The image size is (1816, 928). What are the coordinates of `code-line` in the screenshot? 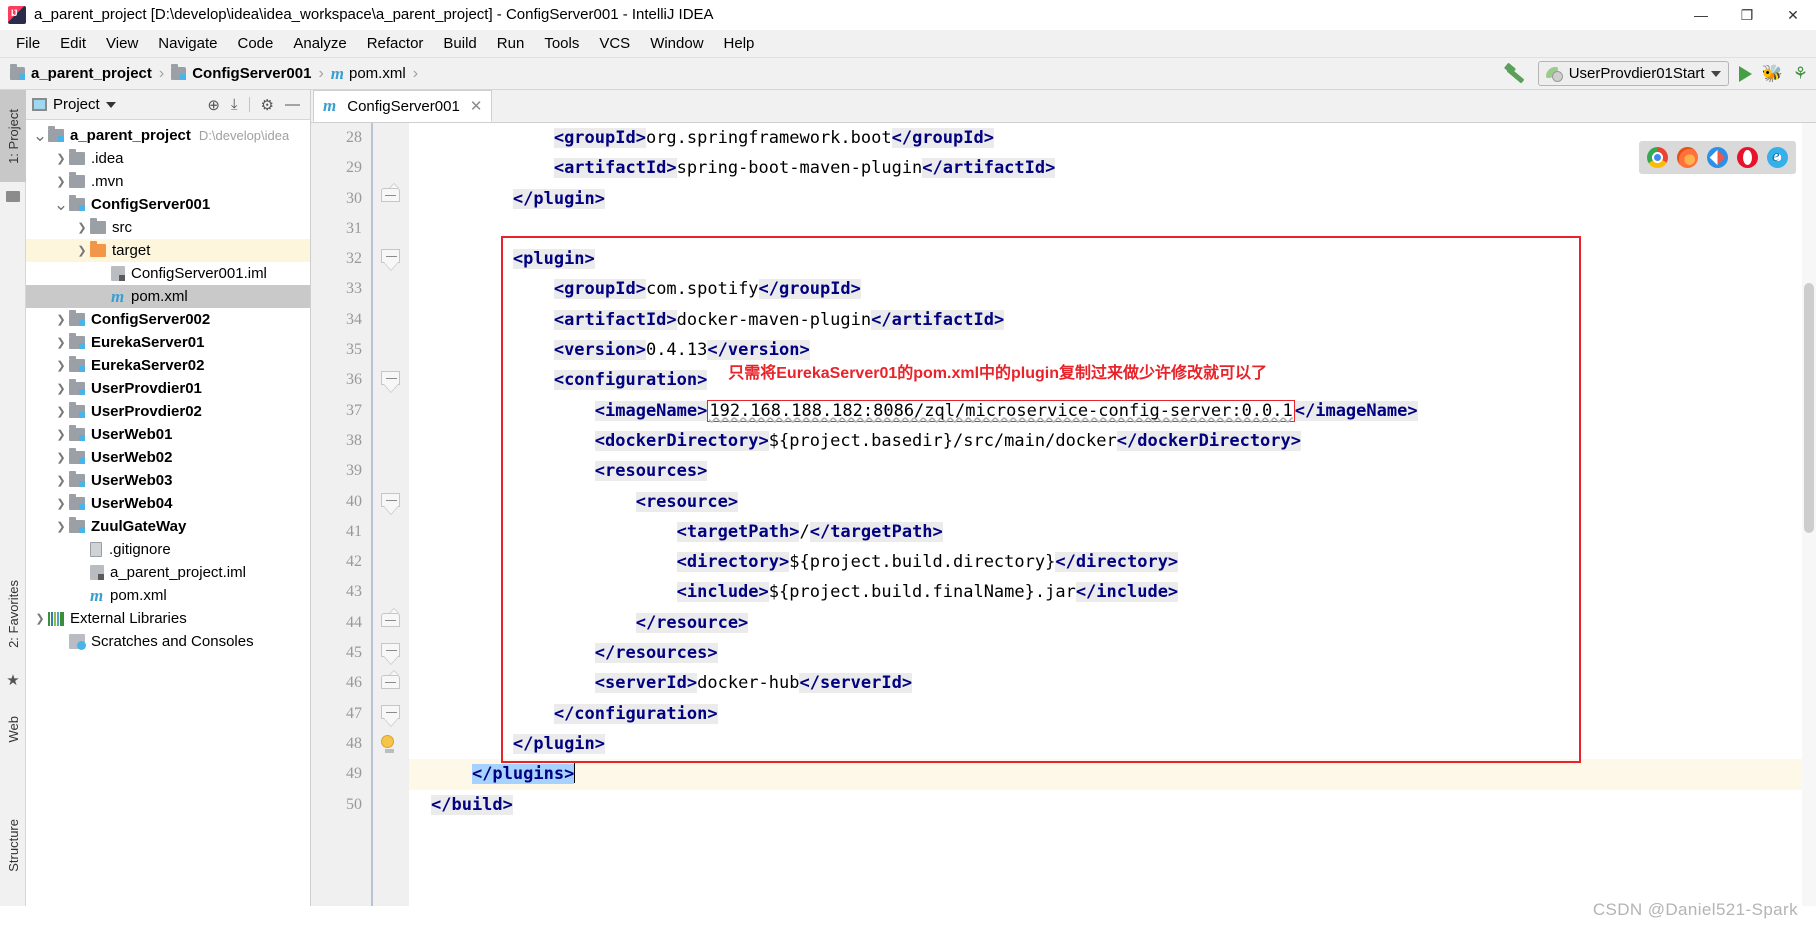 It's located at (1105, 229).